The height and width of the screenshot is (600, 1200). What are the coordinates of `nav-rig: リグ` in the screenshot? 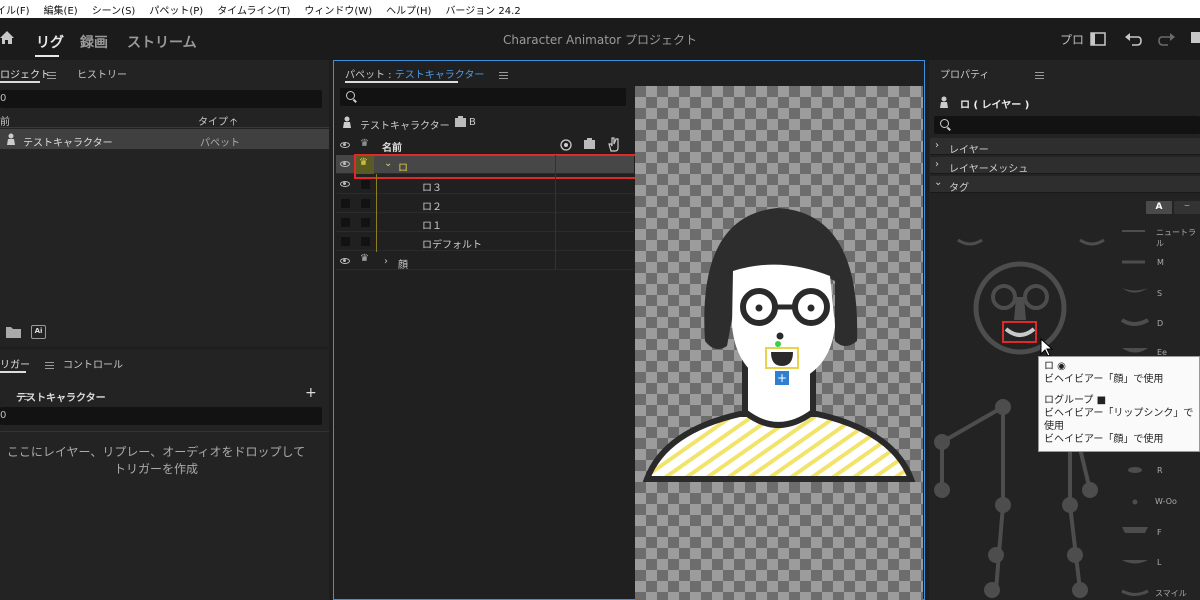 It's located at (50, 42).